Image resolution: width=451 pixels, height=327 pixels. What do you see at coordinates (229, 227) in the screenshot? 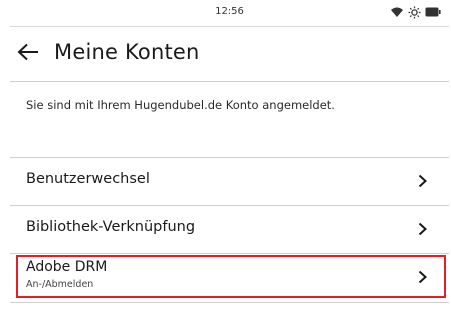
I see `menu-item-bibliothek-verknuepfung: Bibliothek-Verknüpfung` at bounding box center [229, 227].